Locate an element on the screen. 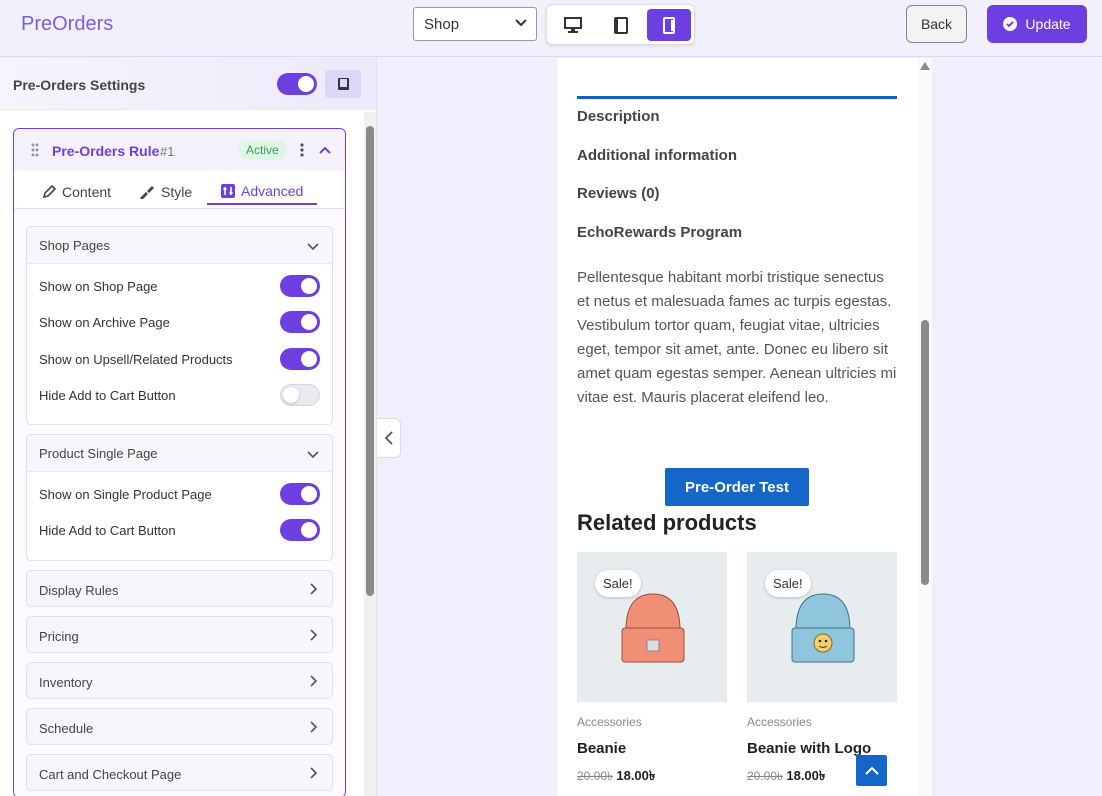 The image size is (1102, 796). settings-scrollbar is located at coordinates (370, 454).